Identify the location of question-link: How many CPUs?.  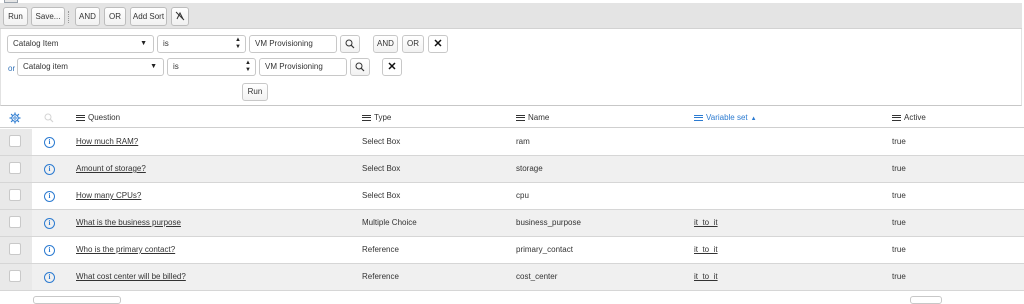
(108, 196).